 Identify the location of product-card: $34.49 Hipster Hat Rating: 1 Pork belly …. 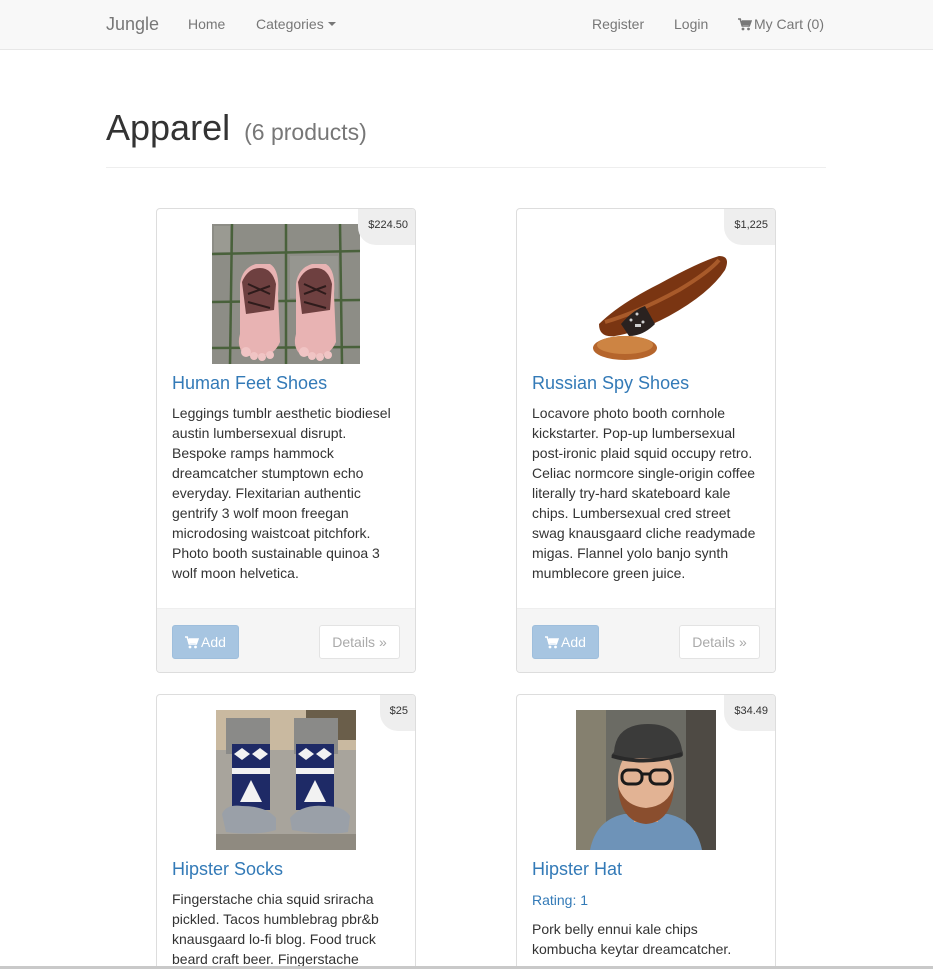
(646, 831).